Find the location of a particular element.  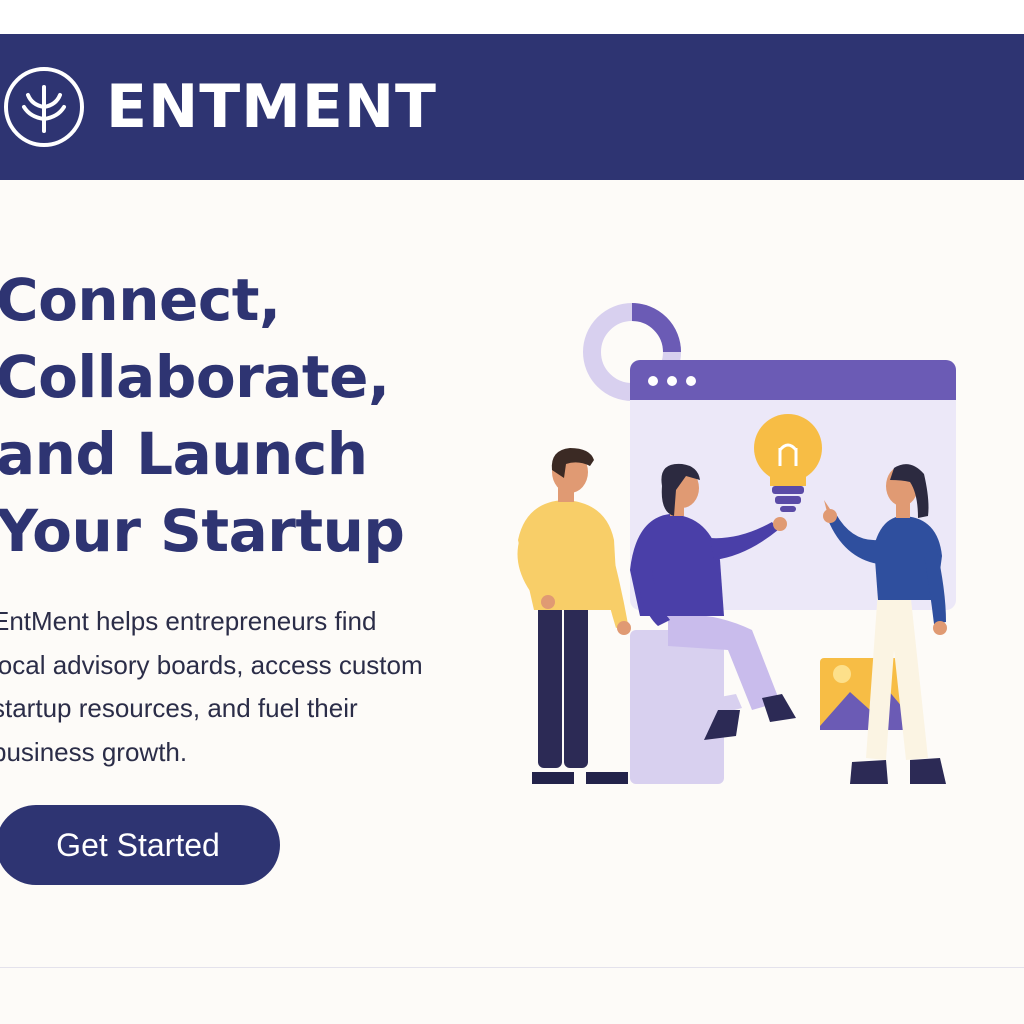

hero-description-line: local advisory boards, access custom is located at coordinates (211, 664).